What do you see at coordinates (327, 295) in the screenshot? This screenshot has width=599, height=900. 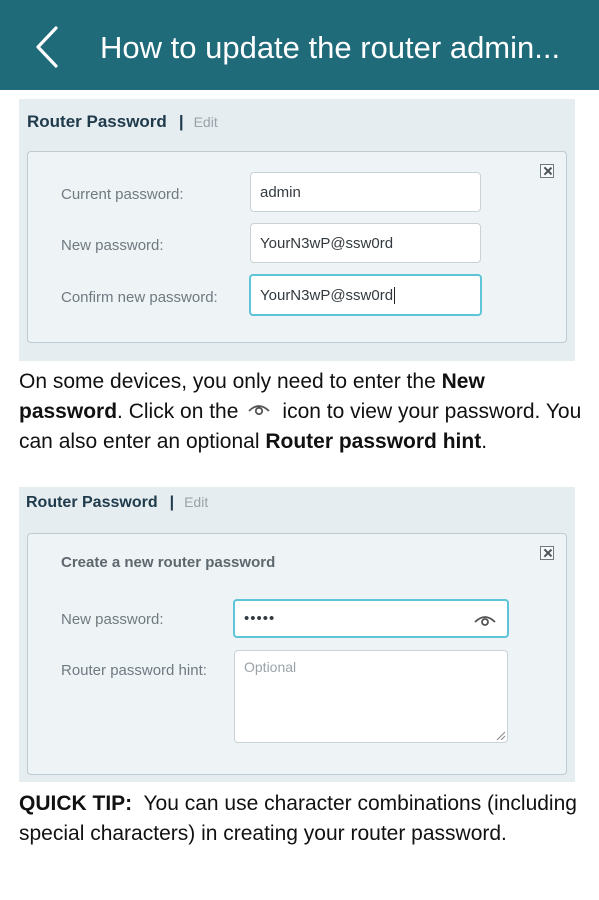 I see `confirm-password-value: YourN3wP@ssw0rd` at bounding box center [327, 295].